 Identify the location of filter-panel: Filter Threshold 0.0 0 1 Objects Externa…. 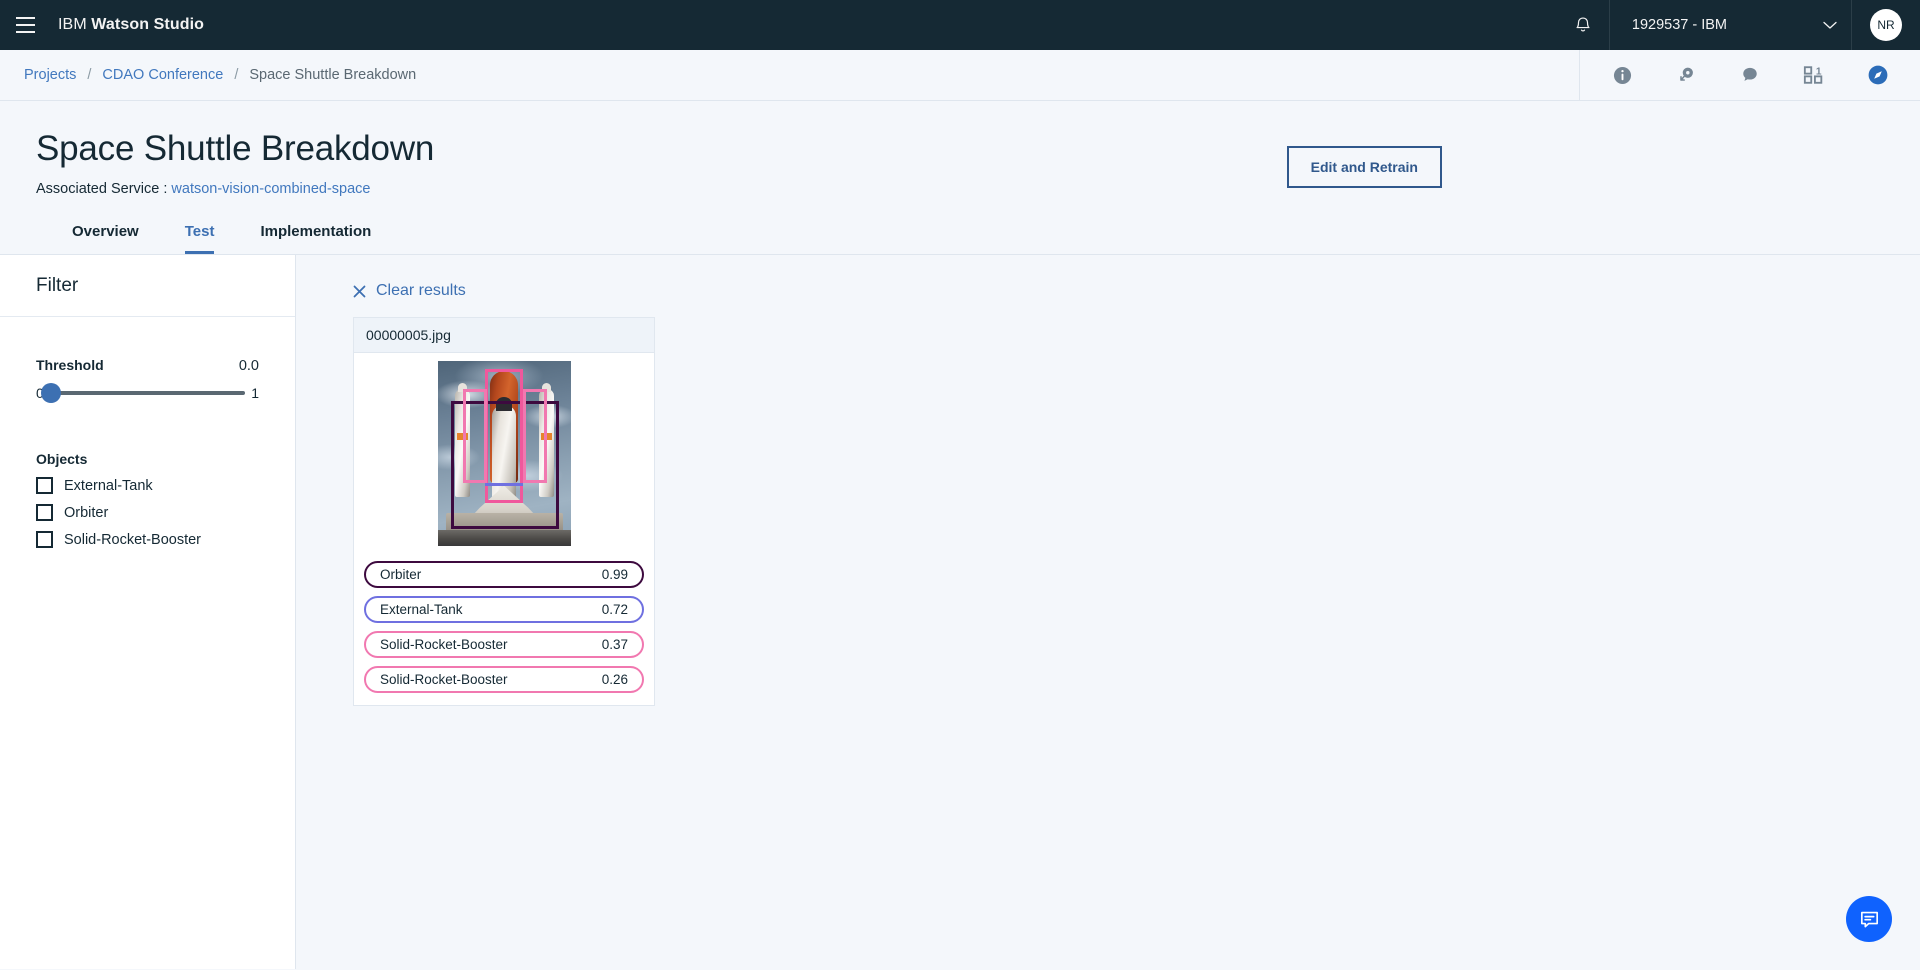
(148, 612).